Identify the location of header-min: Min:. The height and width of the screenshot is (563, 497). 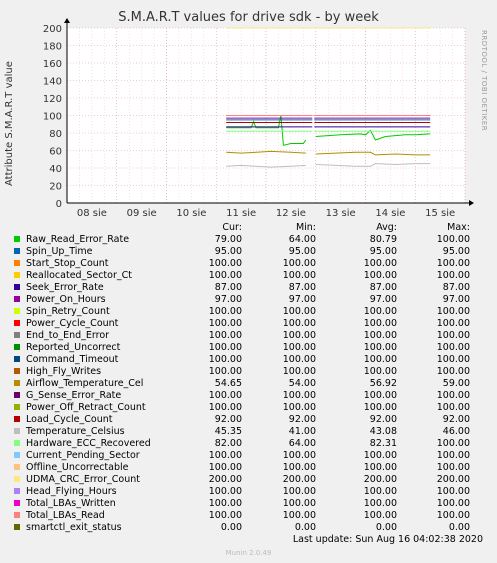
(305, 227).